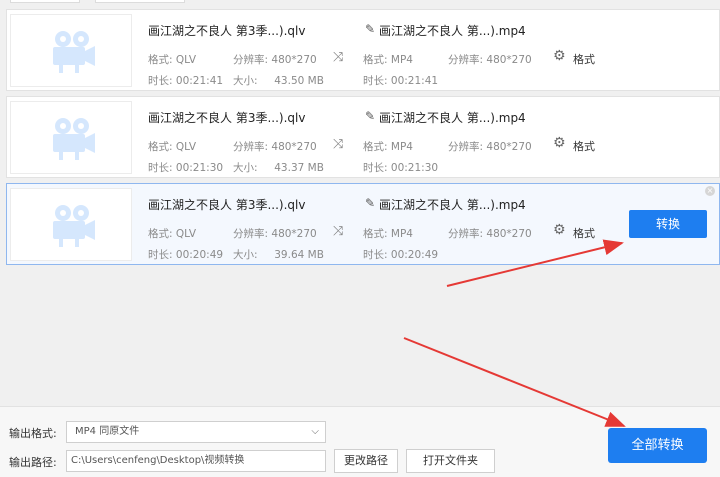 The height and width of the screenshot is (477, 720). I want to click on convert-button: 转换, so click(668, 224).